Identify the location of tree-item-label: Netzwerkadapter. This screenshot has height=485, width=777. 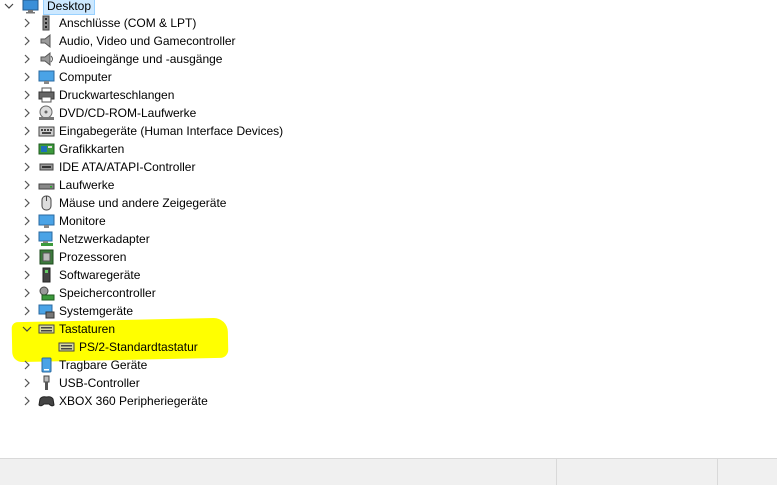
(104, 239).